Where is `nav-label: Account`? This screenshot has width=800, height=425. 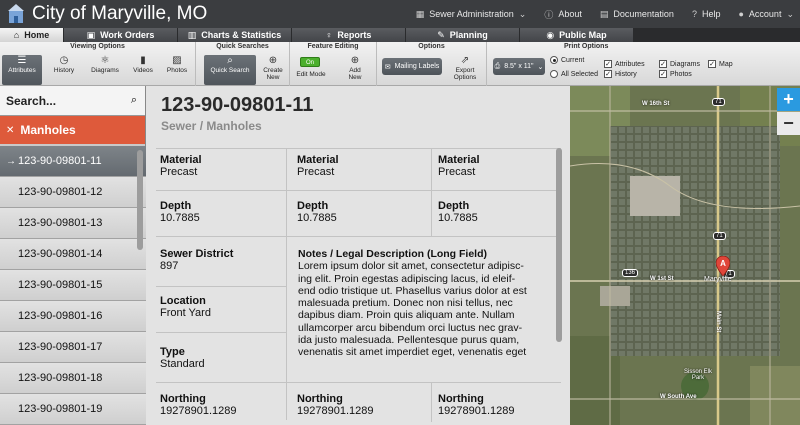
nav-label: Account is located at coordinates (765, 14).